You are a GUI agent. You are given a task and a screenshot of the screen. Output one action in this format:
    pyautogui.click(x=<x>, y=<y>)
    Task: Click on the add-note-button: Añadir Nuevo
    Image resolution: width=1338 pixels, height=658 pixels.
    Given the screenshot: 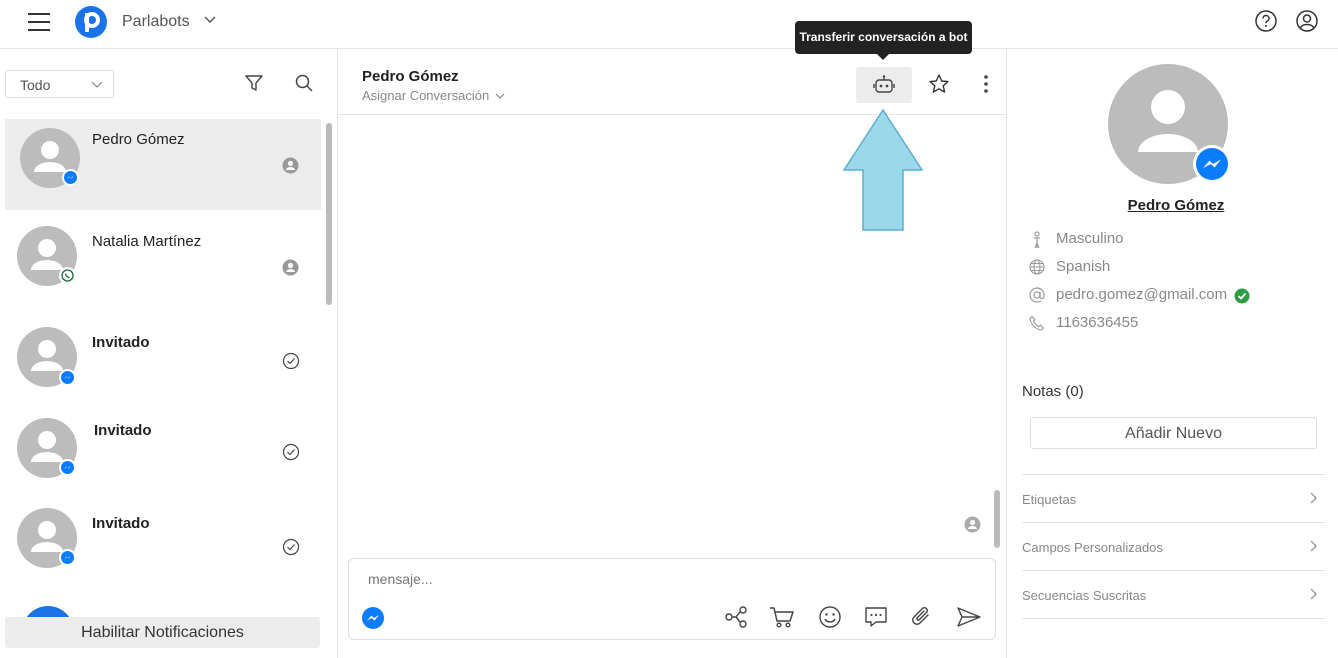 What is the action you would take?
    pyautogui.click(x=1173, y=433)
    